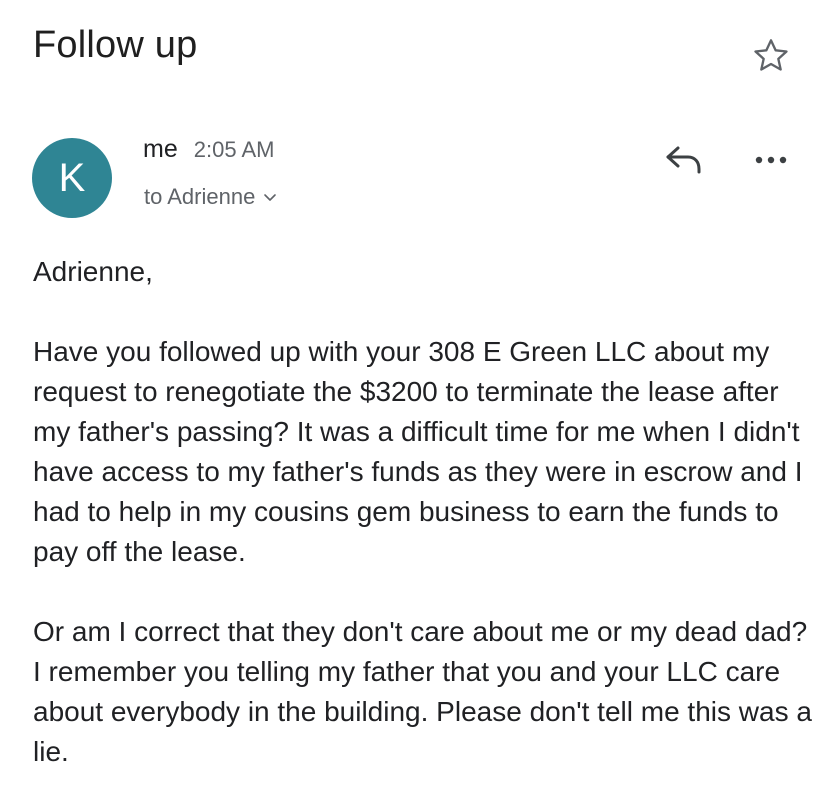 The width and height of the screenshot is (828, 806). I want to click on email-subject: Follow up, so click(115, 45).